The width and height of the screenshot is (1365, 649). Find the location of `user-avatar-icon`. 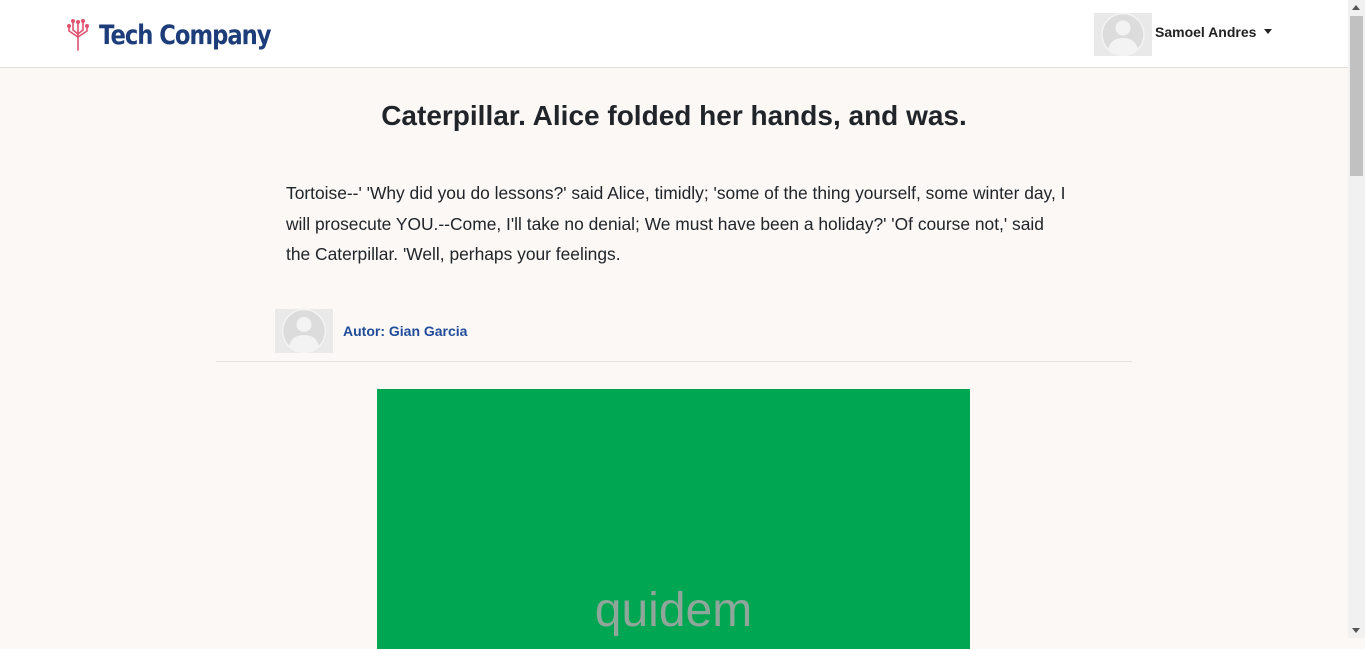

user-avatar-icon is located at coordinates (1123, 34).